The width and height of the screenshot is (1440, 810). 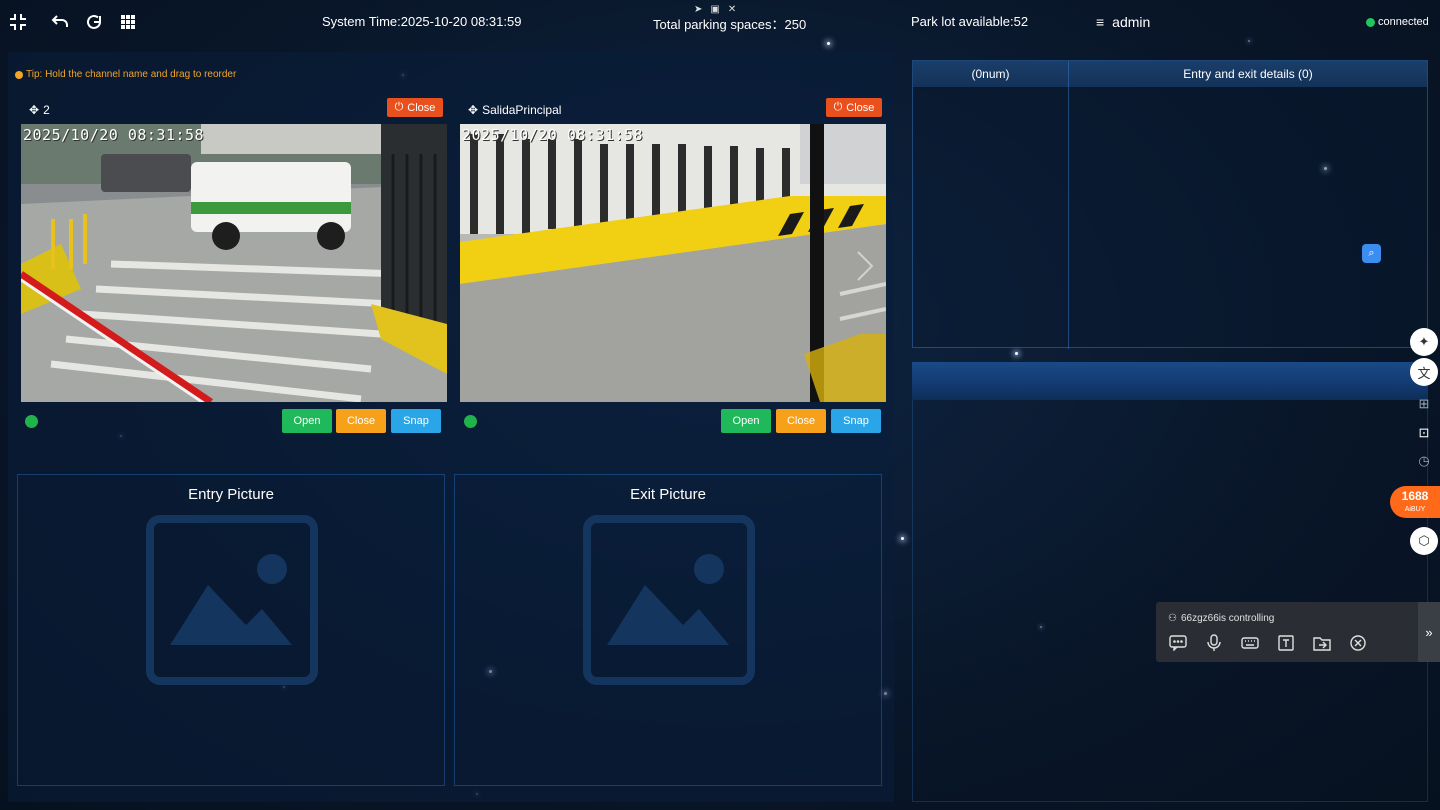 I want to click on connection-status: connected, so click(x=1397, y=22).